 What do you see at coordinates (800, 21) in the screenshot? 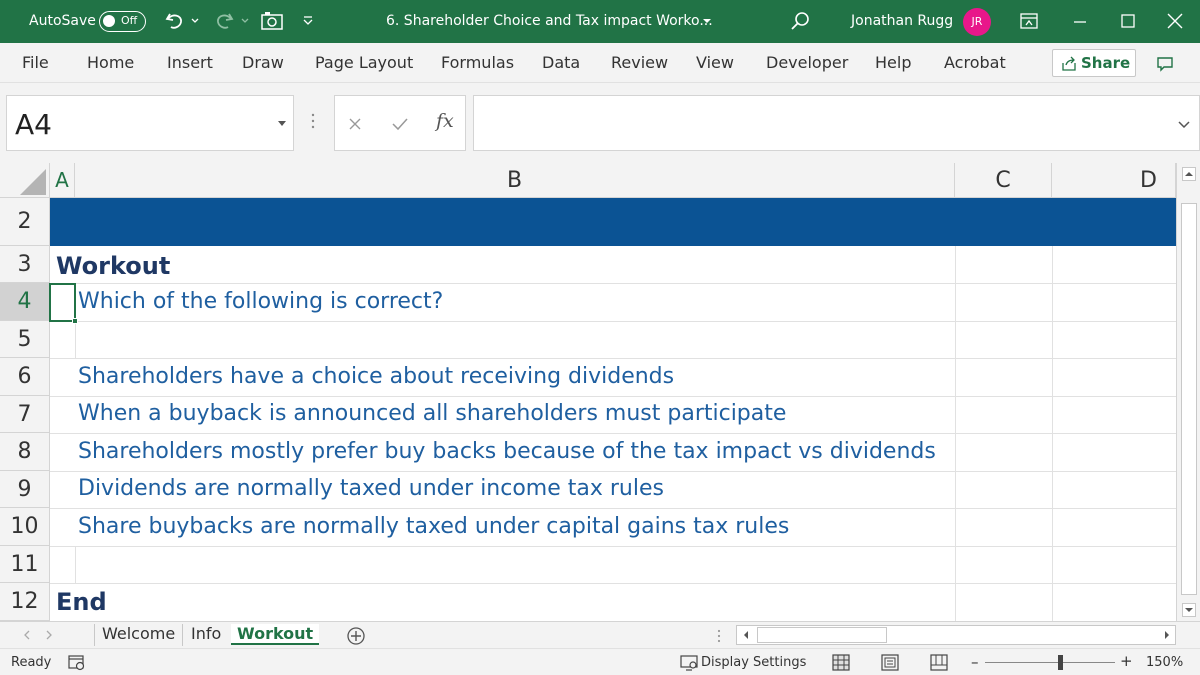
I see `search-icon` at bounding box center [800, 21].